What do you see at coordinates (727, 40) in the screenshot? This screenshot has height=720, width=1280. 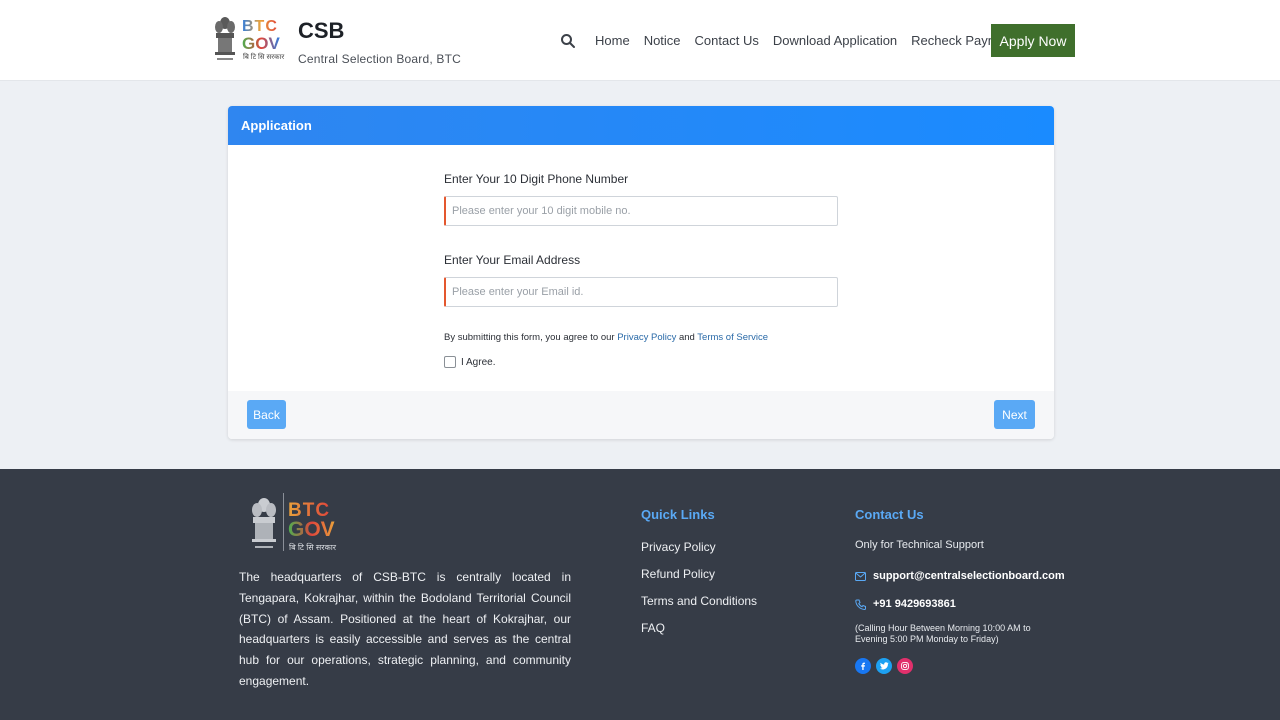 I see `nav-contact-us: Contact Us` at bounding box center [727, 40].